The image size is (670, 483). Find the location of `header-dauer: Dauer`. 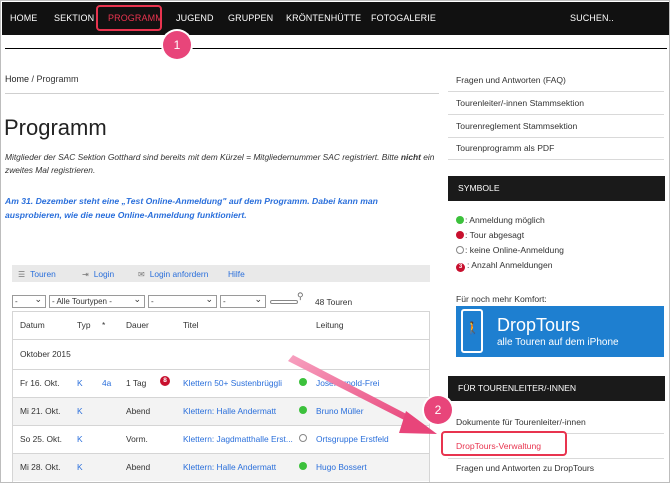

header-dauer: Dauer is located at coordinates (137, 325).